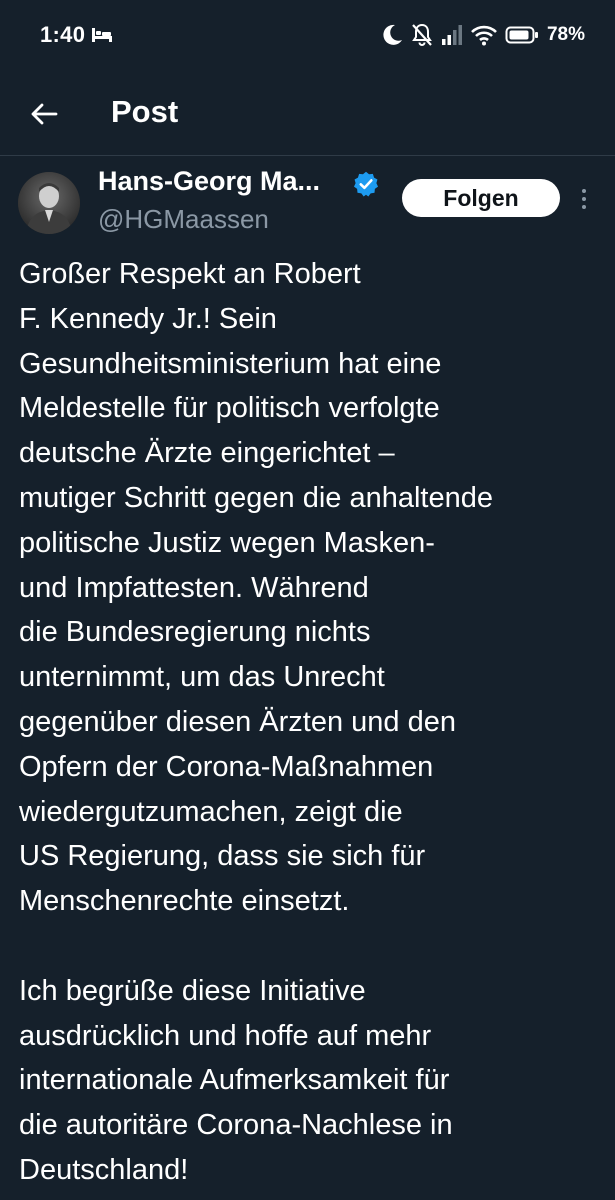 The width and height of the screenshot is (615, 1200). I want to click on post-line: wiedergutzumachen, zeigt die, so click(211, 811).